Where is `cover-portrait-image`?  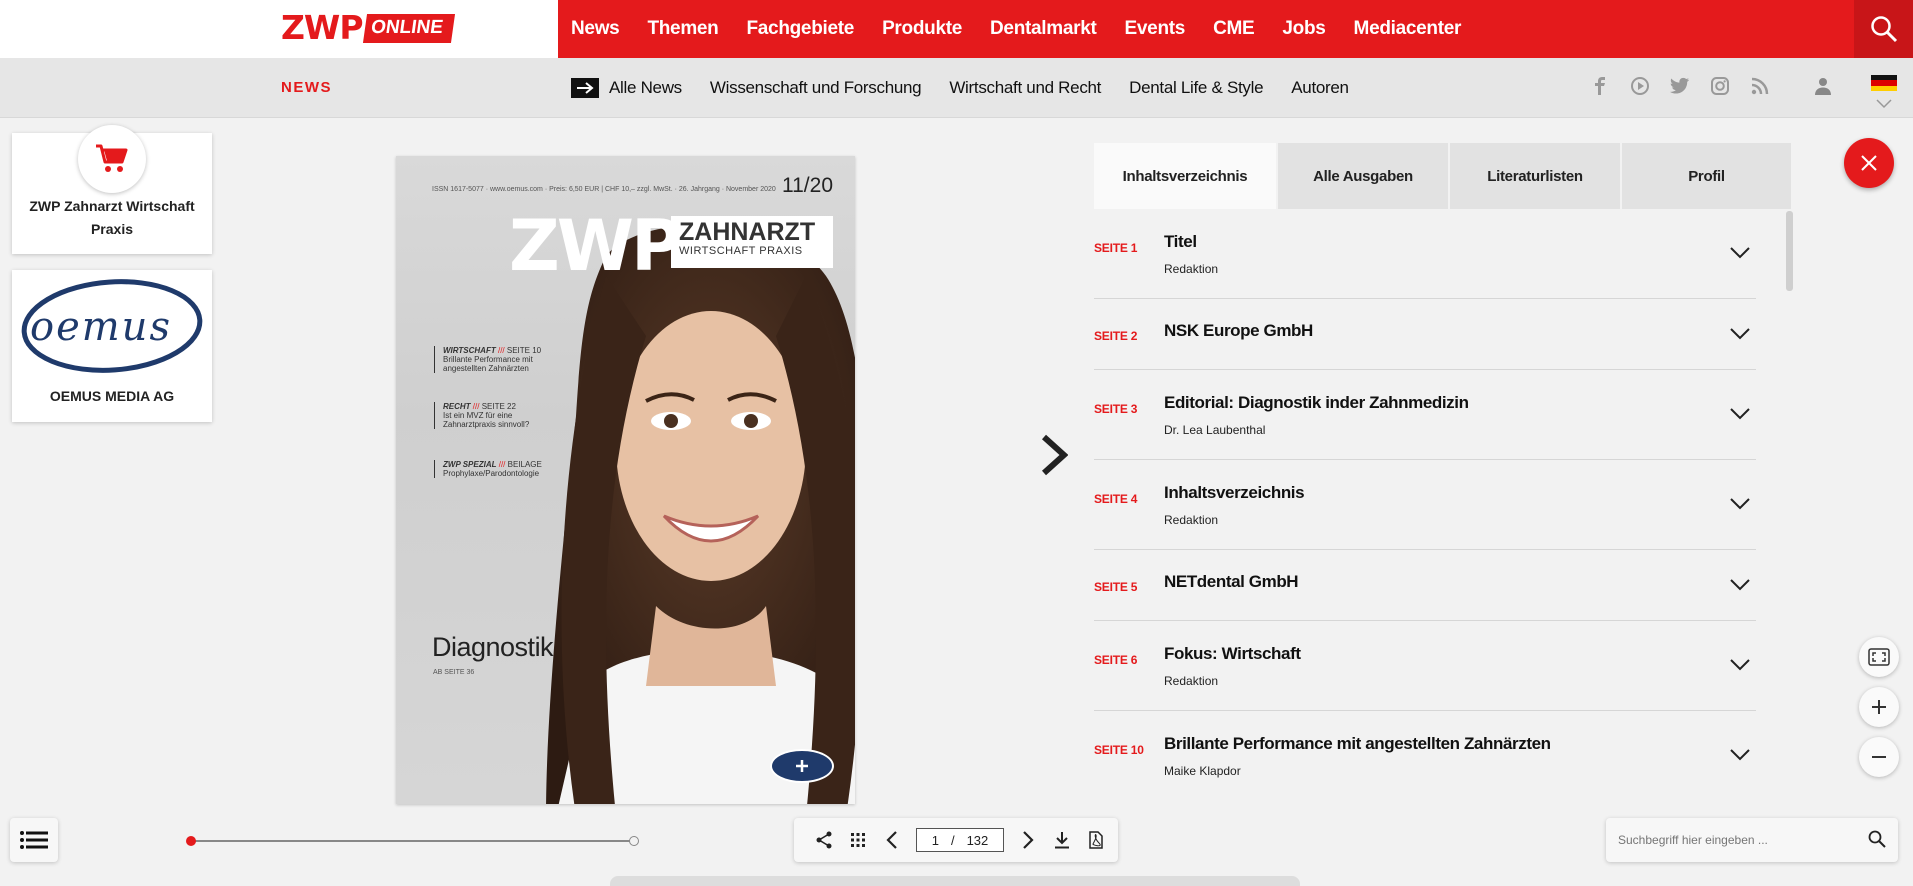 cover-portrait-image is located at coordinates (700, 514).